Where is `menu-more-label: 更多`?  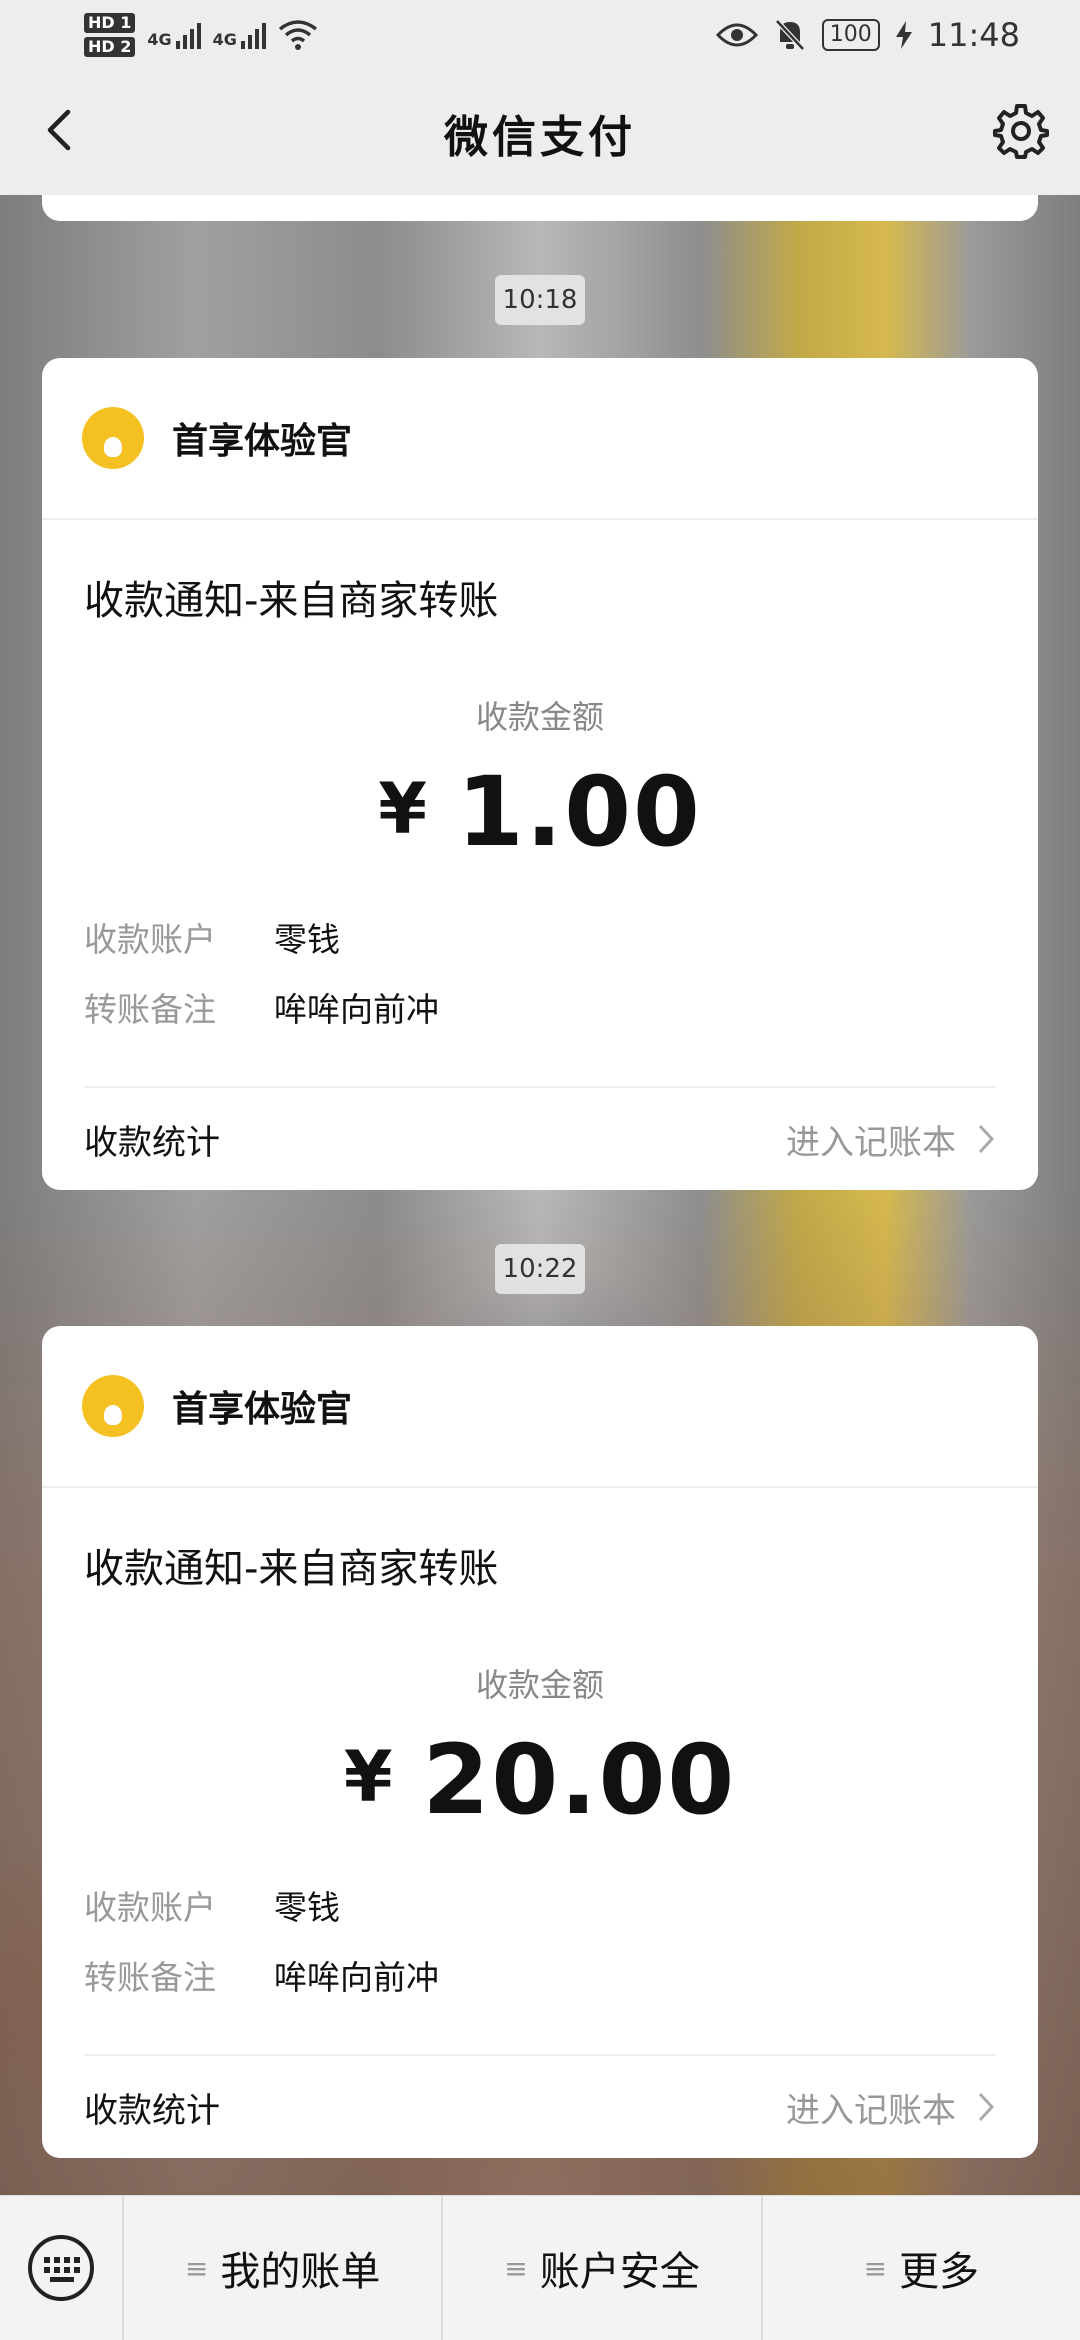
menu-more-label: 更多 is located at coordinates (939, 2272).